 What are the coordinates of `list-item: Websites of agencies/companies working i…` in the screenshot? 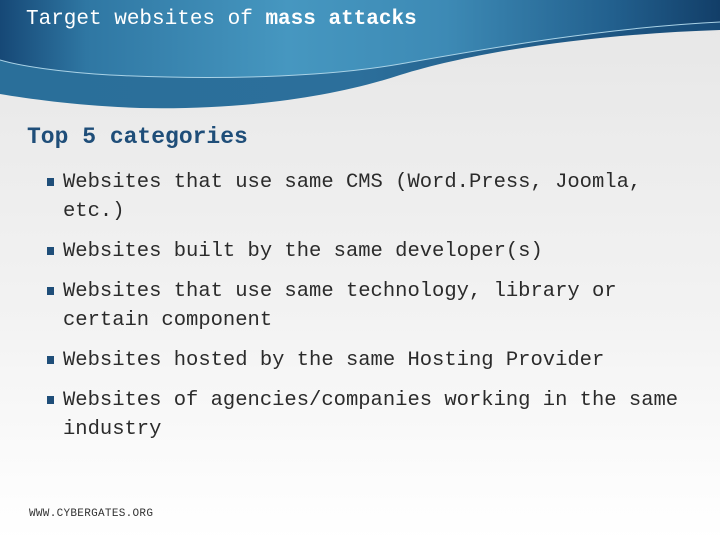 It's located at (366, 415).